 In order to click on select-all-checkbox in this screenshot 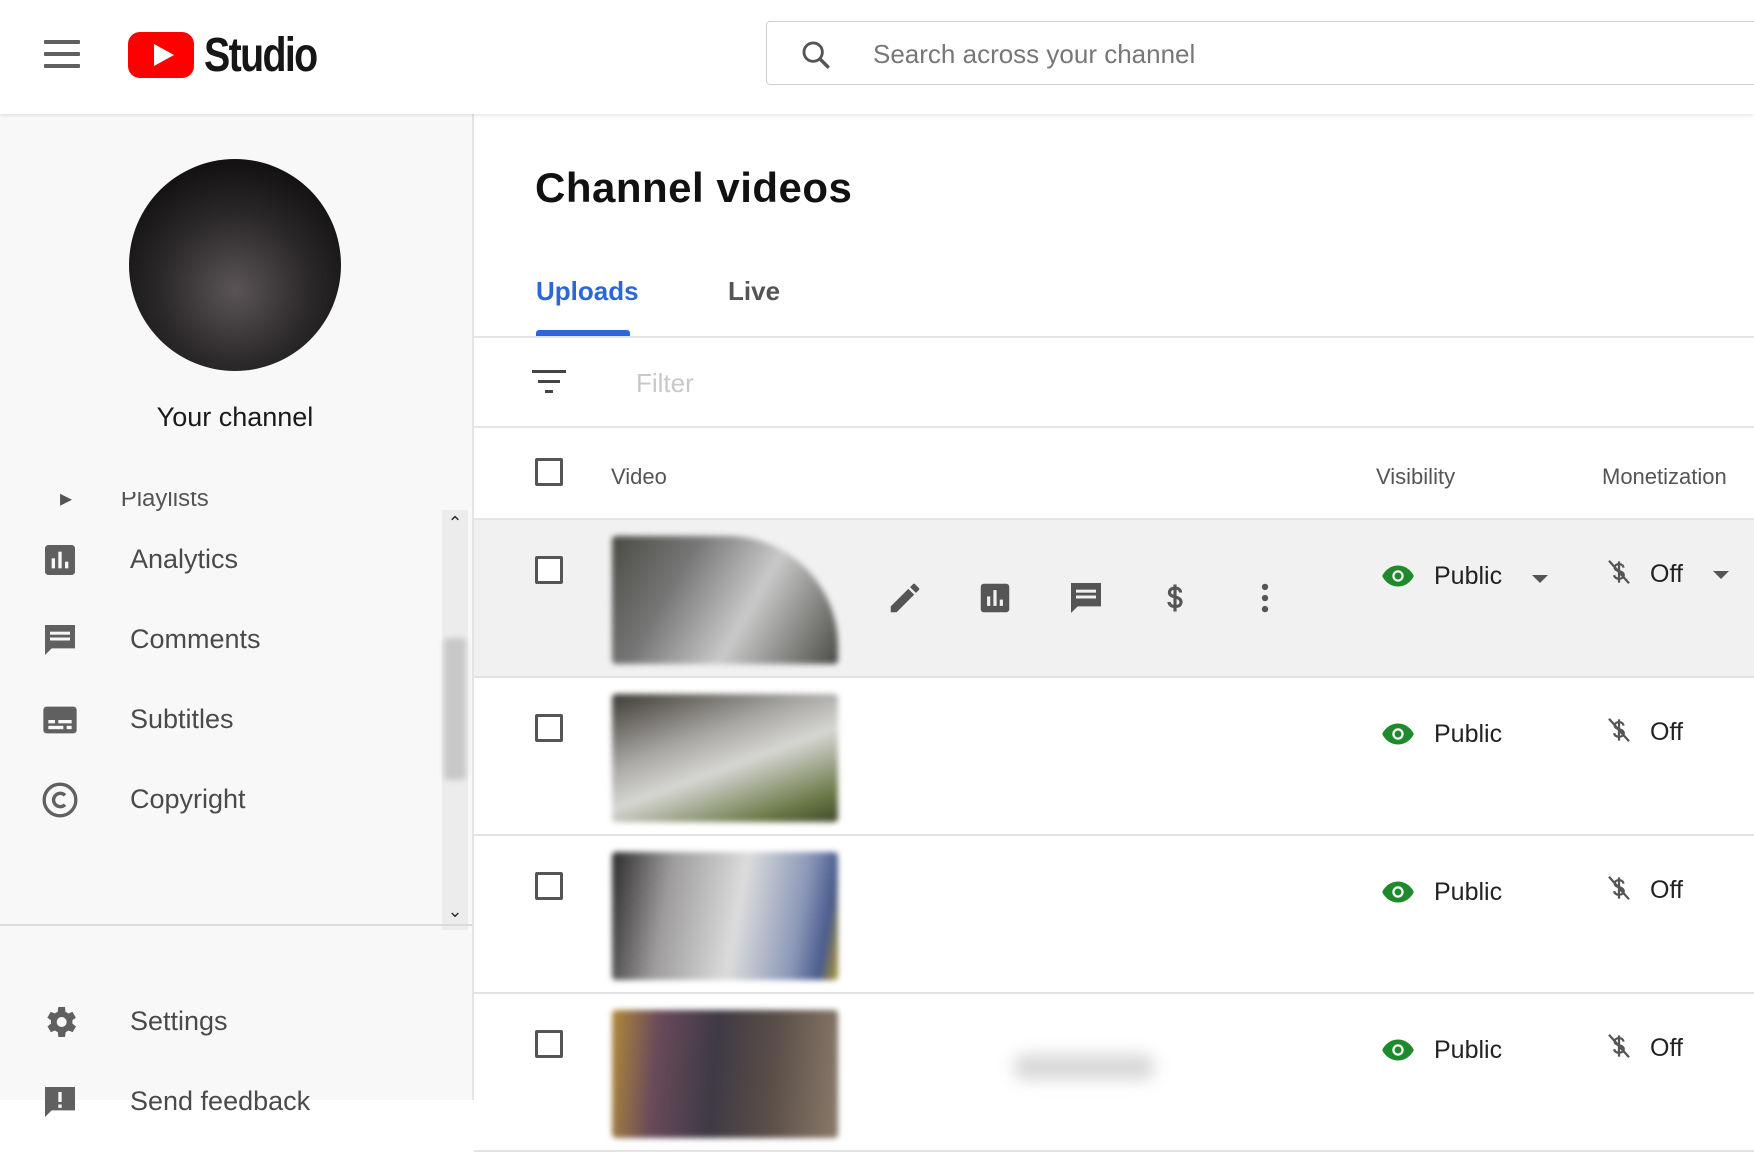, I will do `click(549, 472)`.